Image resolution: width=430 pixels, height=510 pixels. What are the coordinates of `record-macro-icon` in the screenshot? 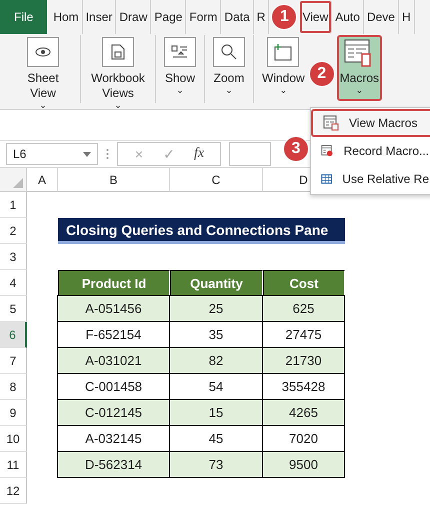 It's located at (327, 151).